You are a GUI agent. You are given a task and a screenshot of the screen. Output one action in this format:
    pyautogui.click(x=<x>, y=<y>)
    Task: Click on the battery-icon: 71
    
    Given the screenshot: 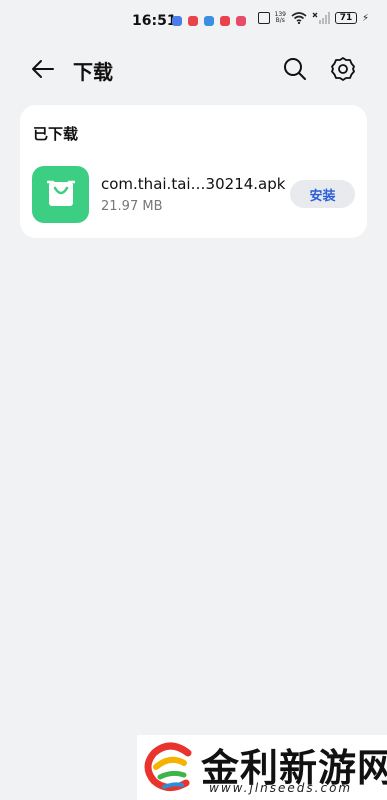 What is the action you would take?
    pyautogui.click(x=345, y=18)
    